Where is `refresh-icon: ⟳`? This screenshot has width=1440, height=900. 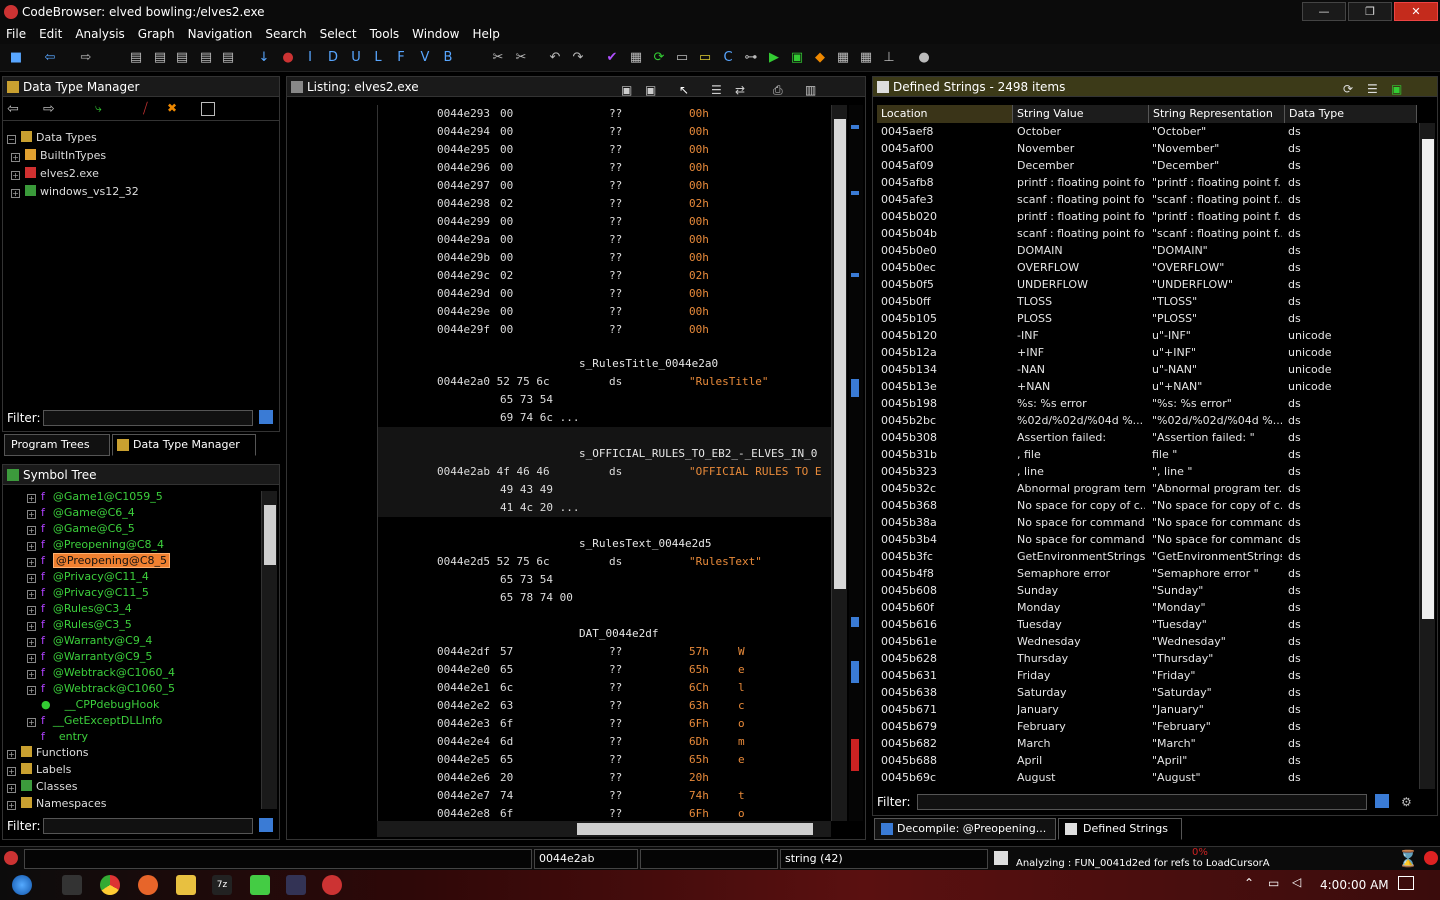
refresh-icon: ⟳ is located at coordinates (1348, 89).